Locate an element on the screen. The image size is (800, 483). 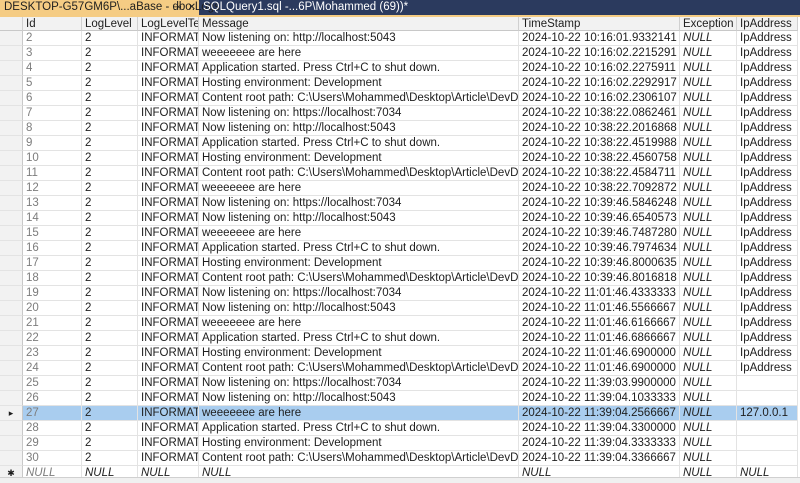
column-header-id: Id is located at coordinates (52, 24).